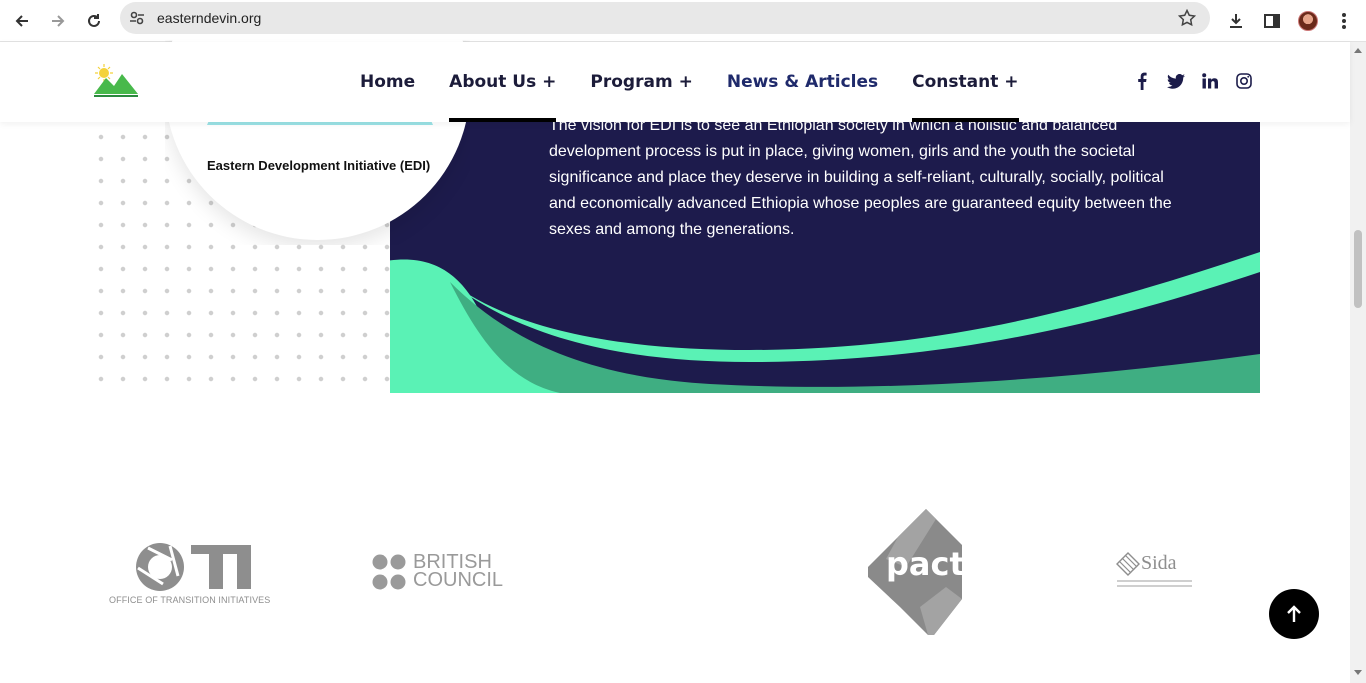 Image resolution: width=1366 pixels, height=683 pixels. What do you see at coordinates (319, 165) in the screenshot?
I see `logo-caption: Eastern Development Initiative (EDI)` at bounding box center [319, 165].